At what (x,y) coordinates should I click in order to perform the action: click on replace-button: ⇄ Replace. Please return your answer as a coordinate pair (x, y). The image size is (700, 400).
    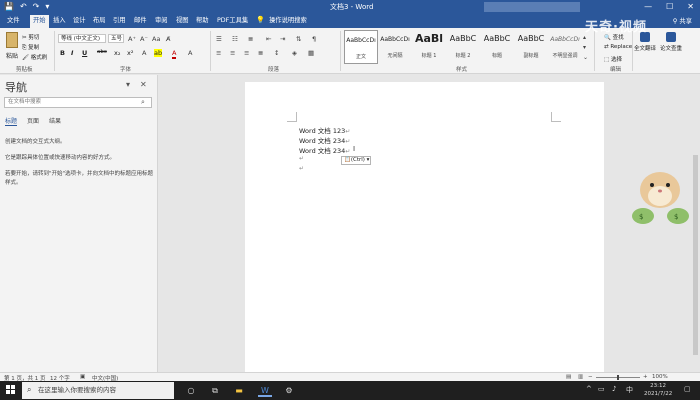
    Looking at the image, I should click on (618, 47).